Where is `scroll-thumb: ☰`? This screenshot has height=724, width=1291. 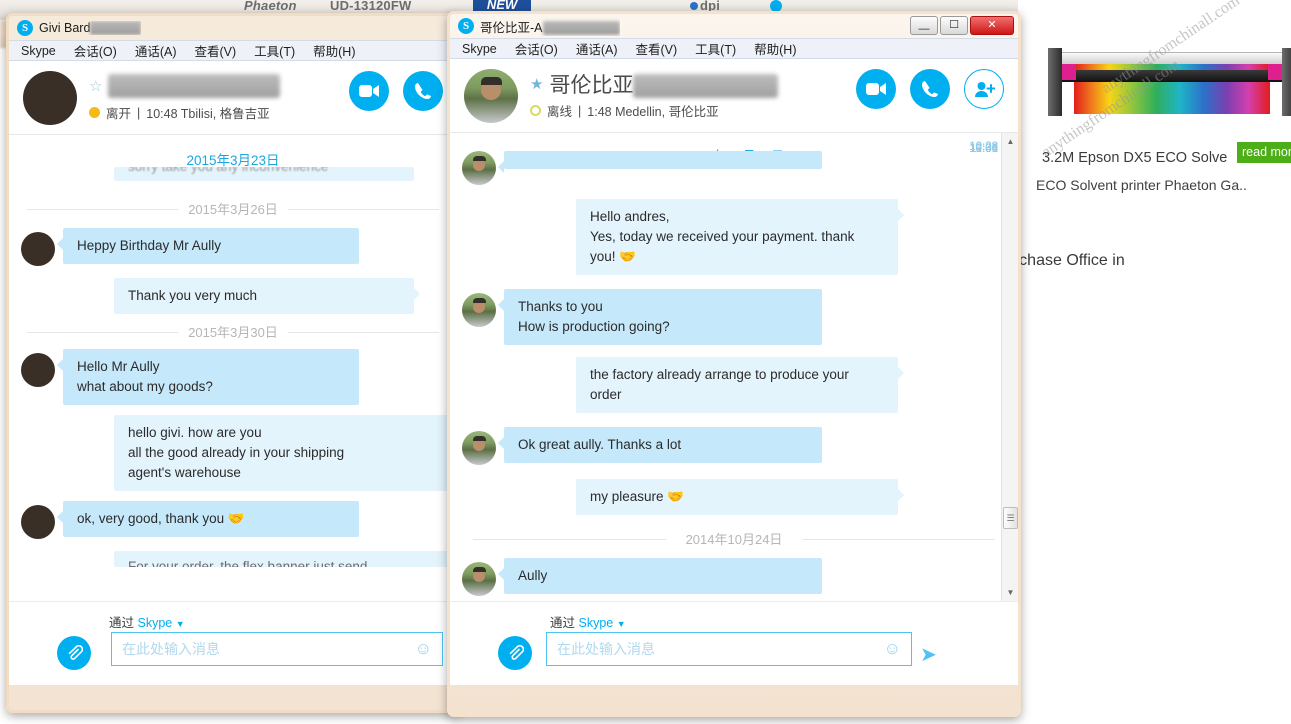 scroll-thumb: ☰ is located at coordinates (1010, 518).